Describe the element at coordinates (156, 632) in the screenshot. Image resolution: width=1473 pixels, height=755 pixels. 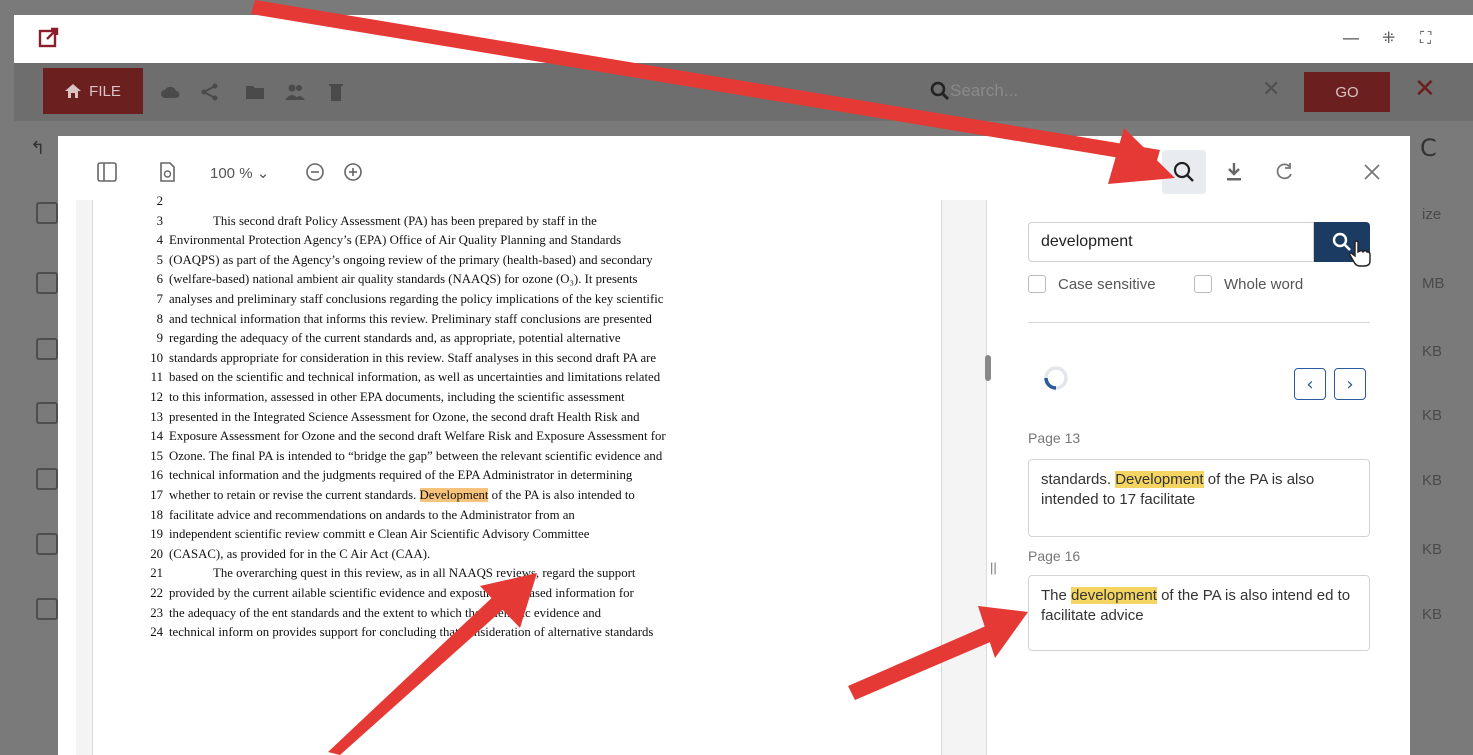
I see `line-number: 24` at that location.